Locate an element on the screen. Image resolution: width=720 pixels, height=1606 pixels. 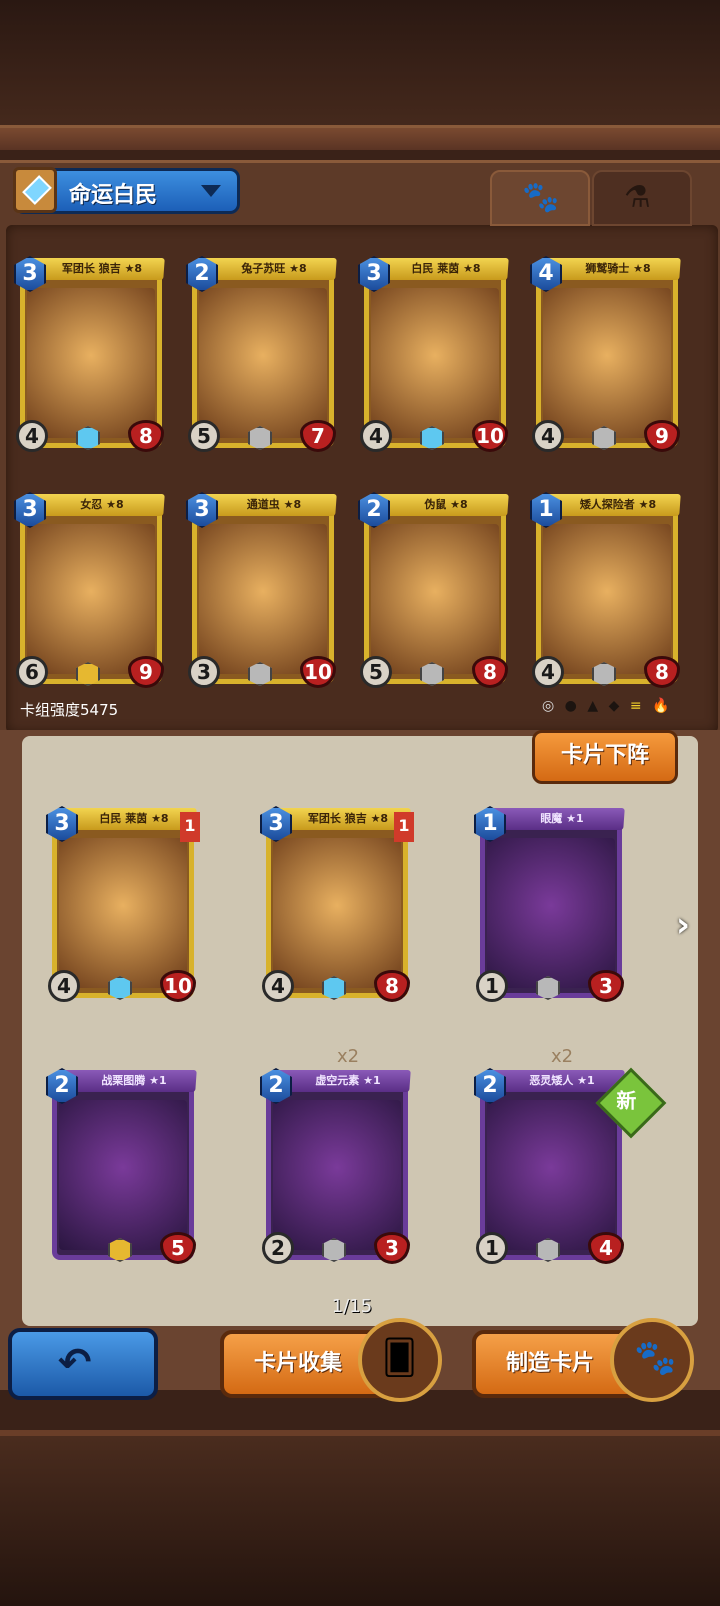
card: 军团长 狼吉 ★8 3 4 8 1 is located at coordinates (337, 904).